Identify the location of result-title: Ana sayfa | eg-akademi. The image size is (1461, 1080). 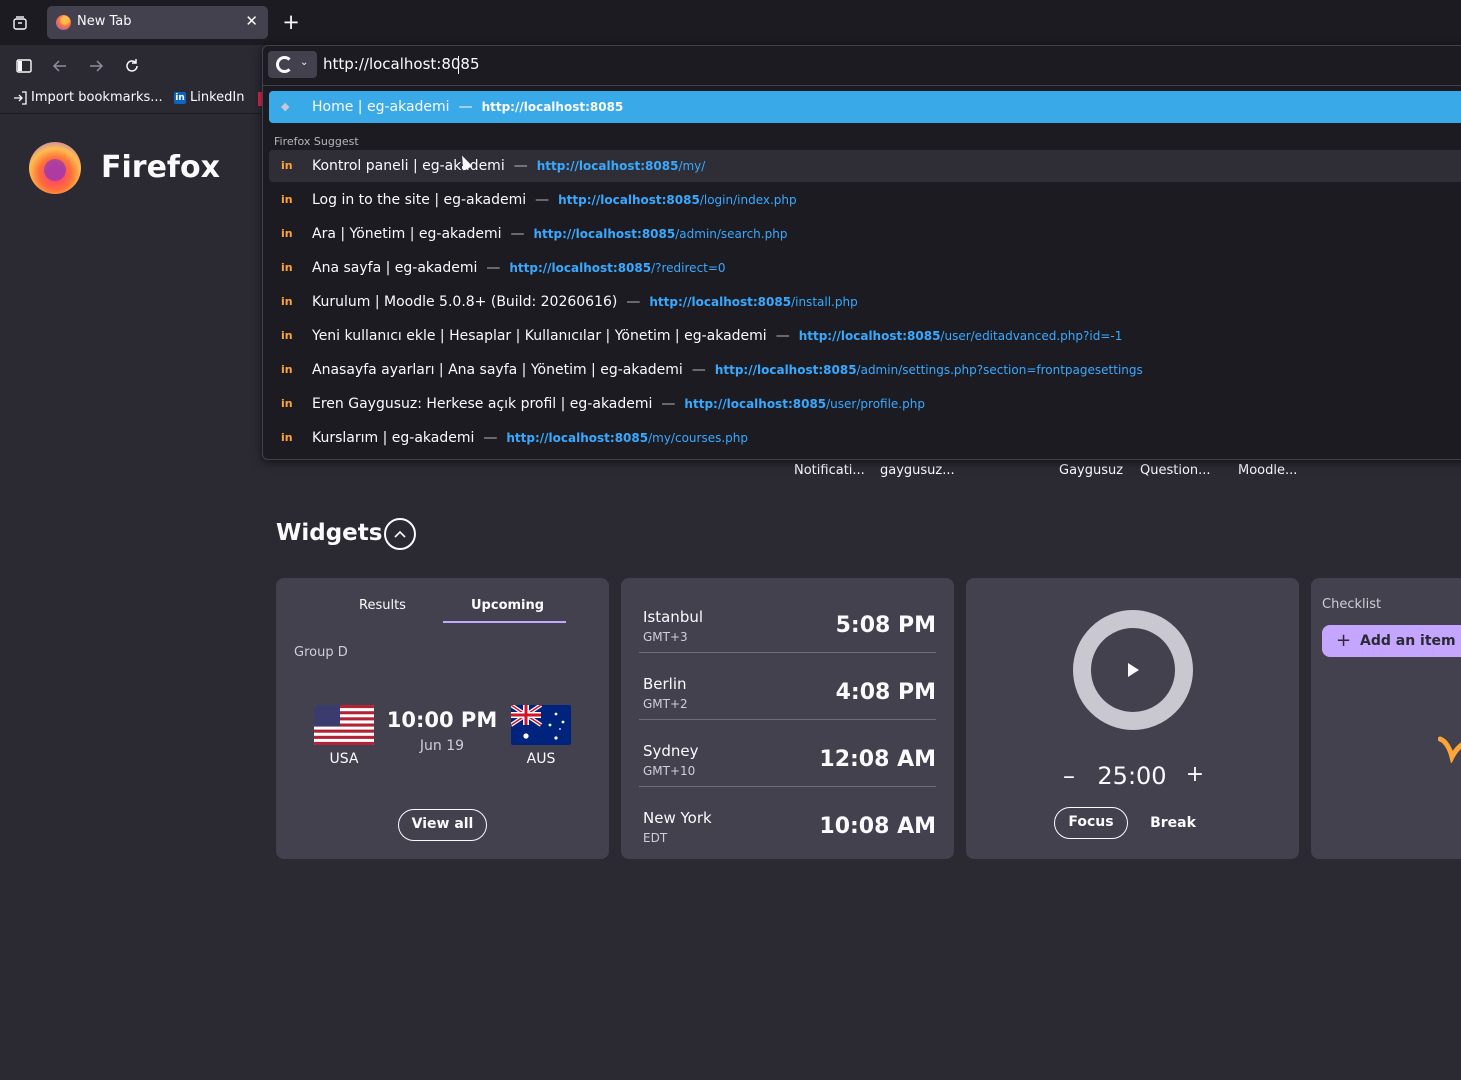
(395, 268).